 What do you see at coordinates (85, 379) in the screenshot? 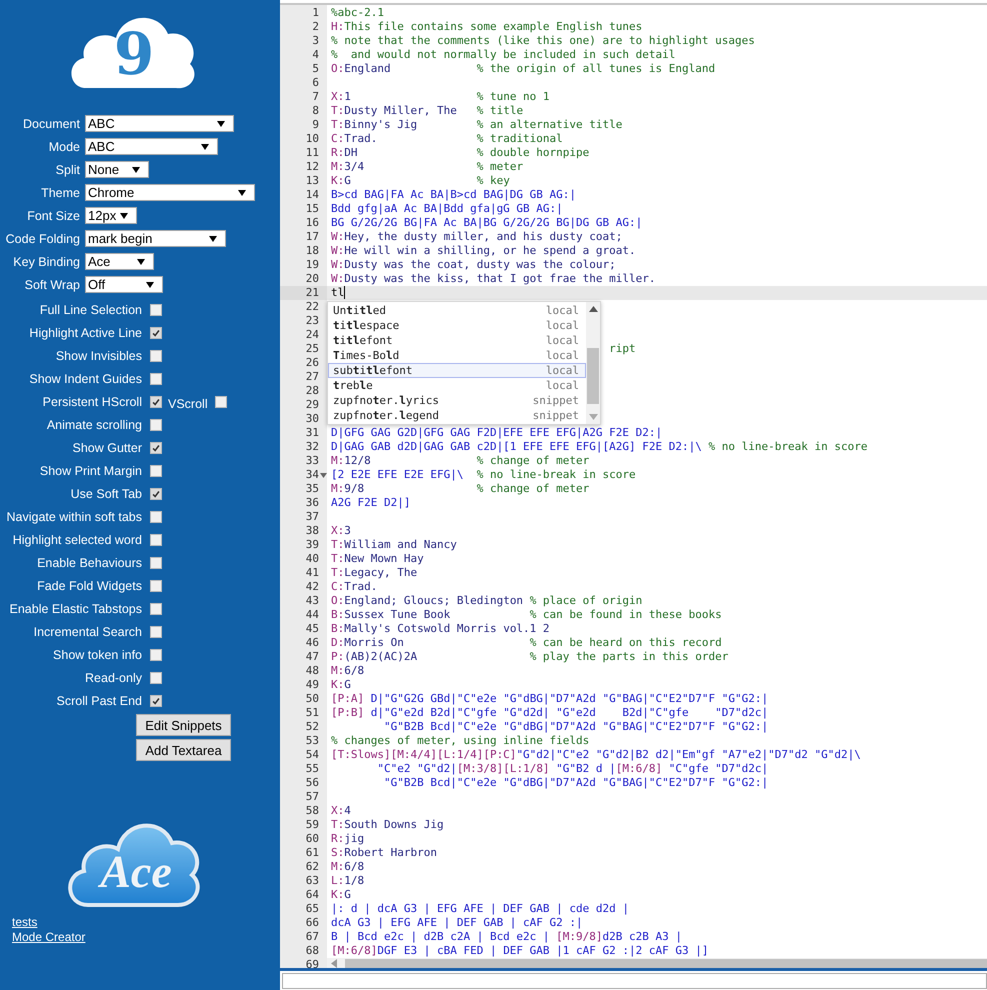
I see `option-label: Show Indent Guides` at bounding box center [85, 379].